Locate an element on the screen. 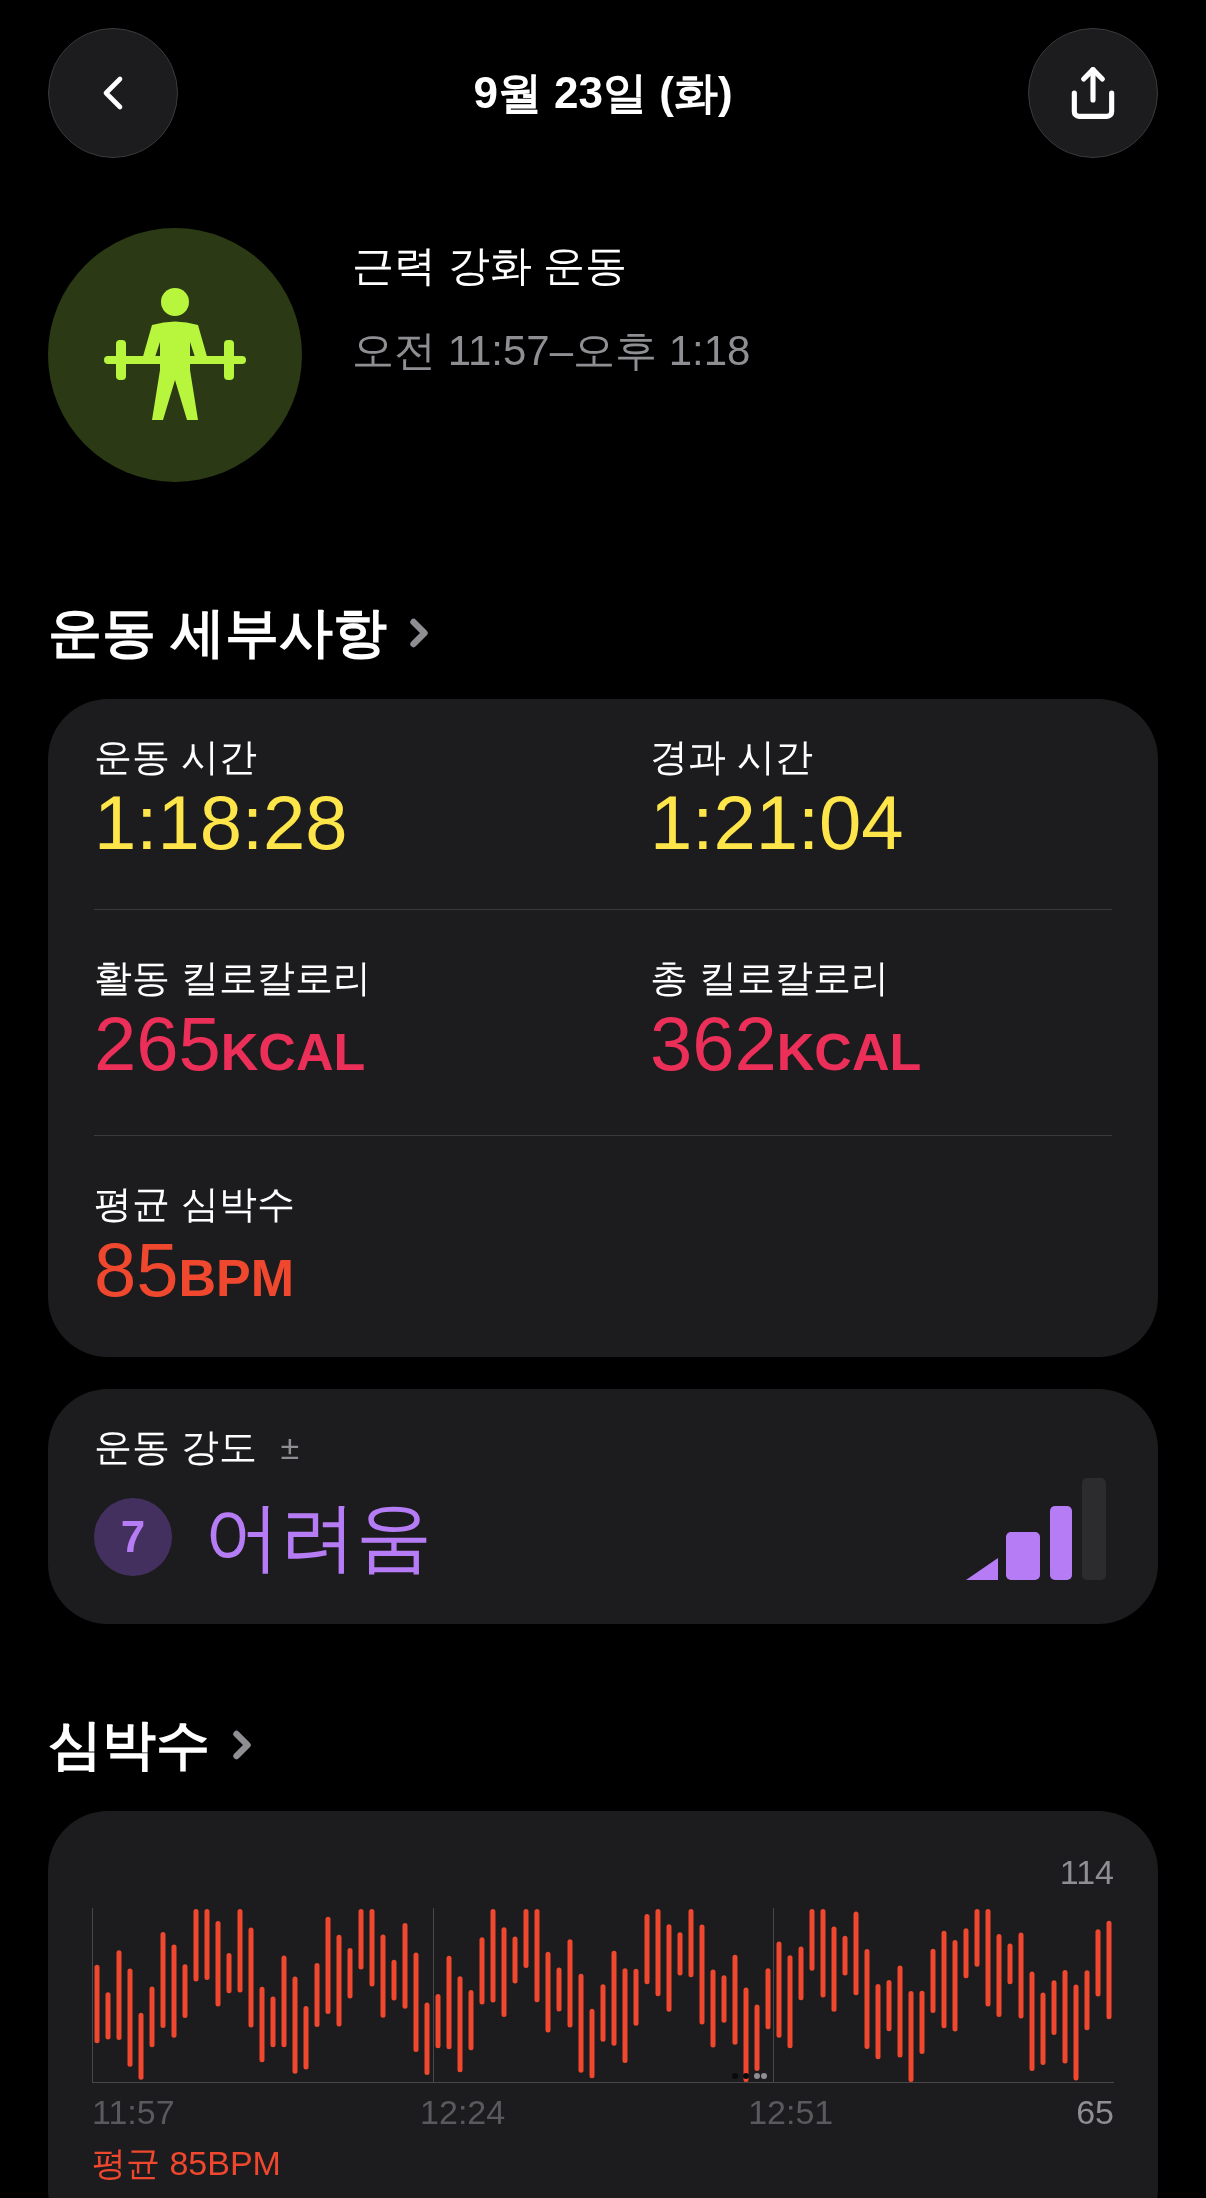 The height and width of the screenshot is (2198, 1206). metric-unit: BPM is located at coordinates (236, 1278).